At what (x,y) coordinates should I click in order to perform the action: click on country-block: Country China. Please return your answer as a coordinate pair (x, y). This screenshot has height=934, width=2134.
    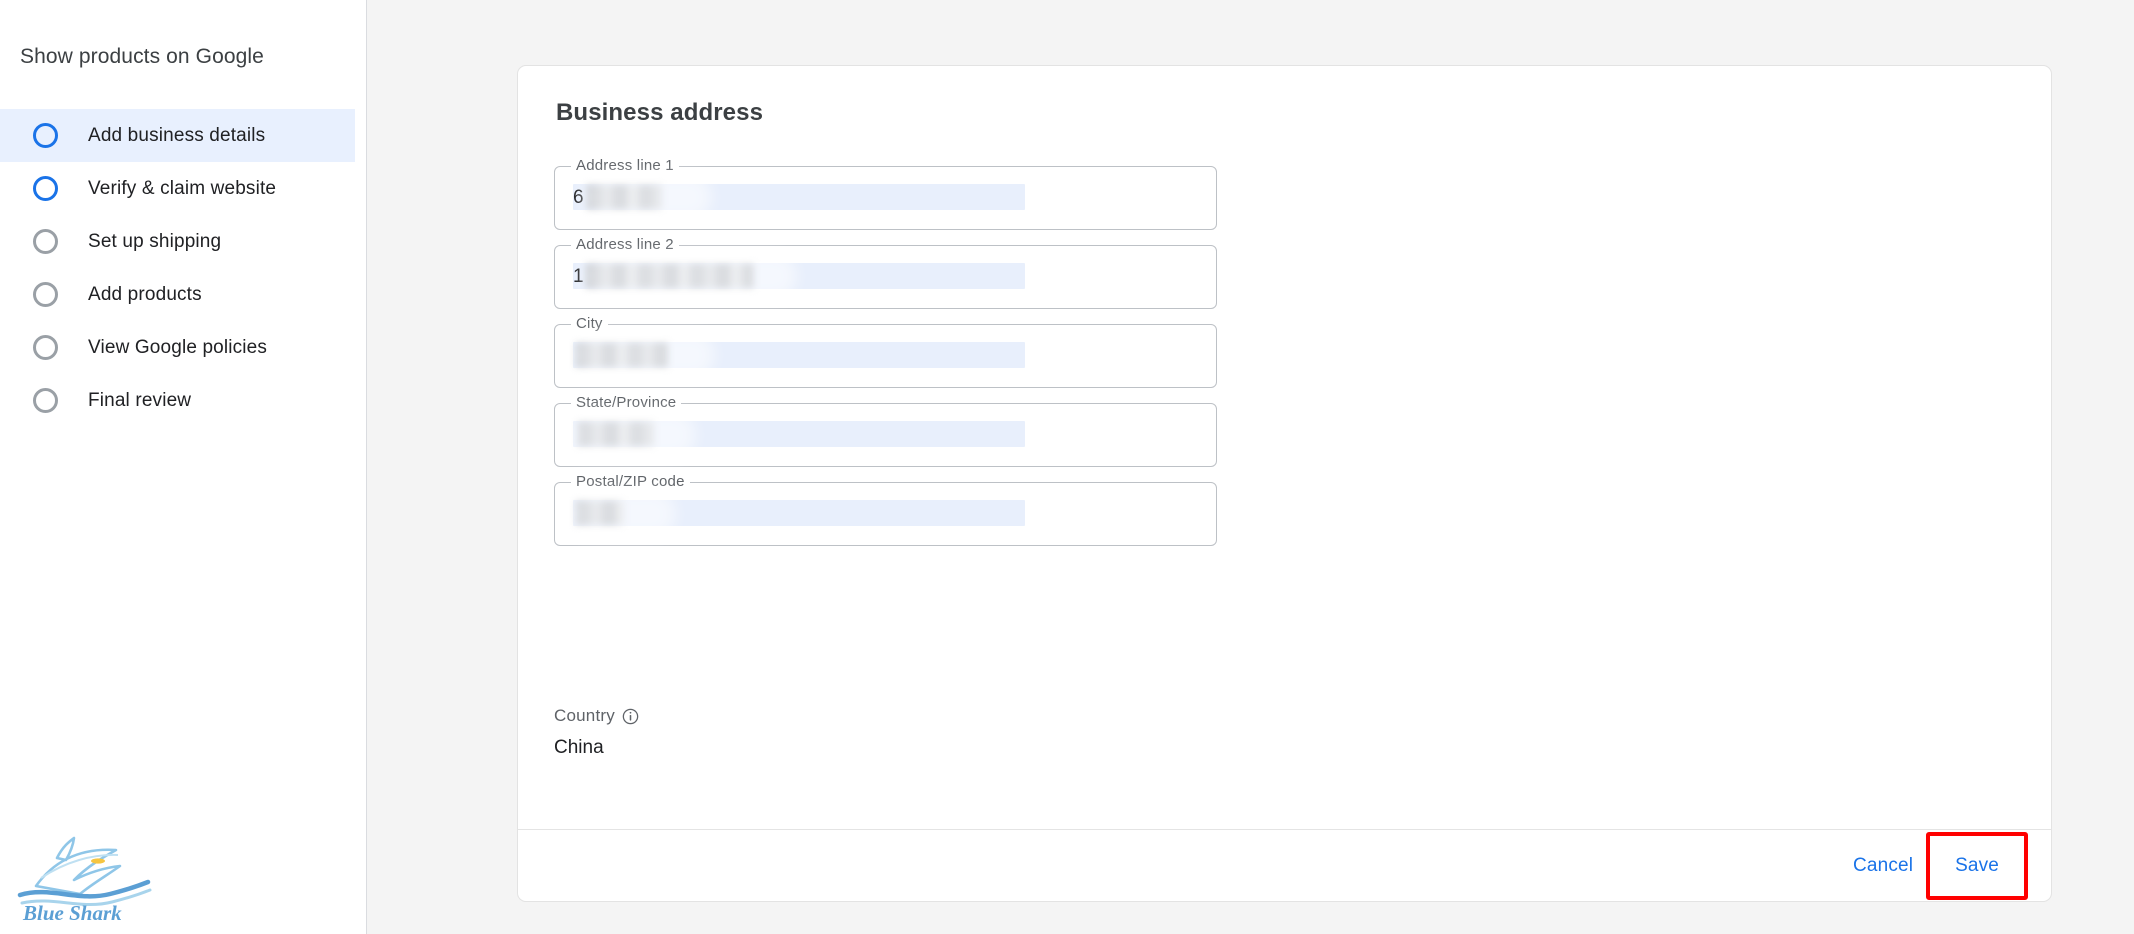
    Looking at the image, I should click on (596, 733).